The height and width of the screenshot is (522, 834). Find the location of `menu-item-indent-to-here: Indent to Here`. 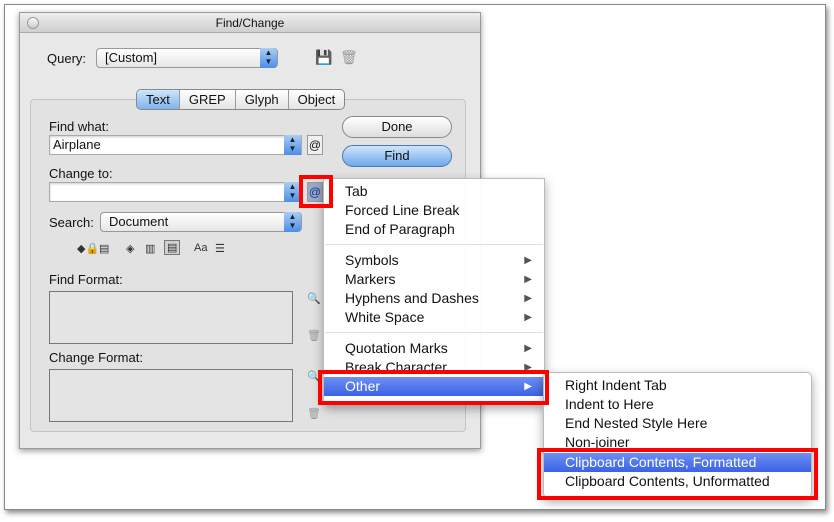

menu-item-indent-to-here: Indent to Here is located at coordinates (677, 404).